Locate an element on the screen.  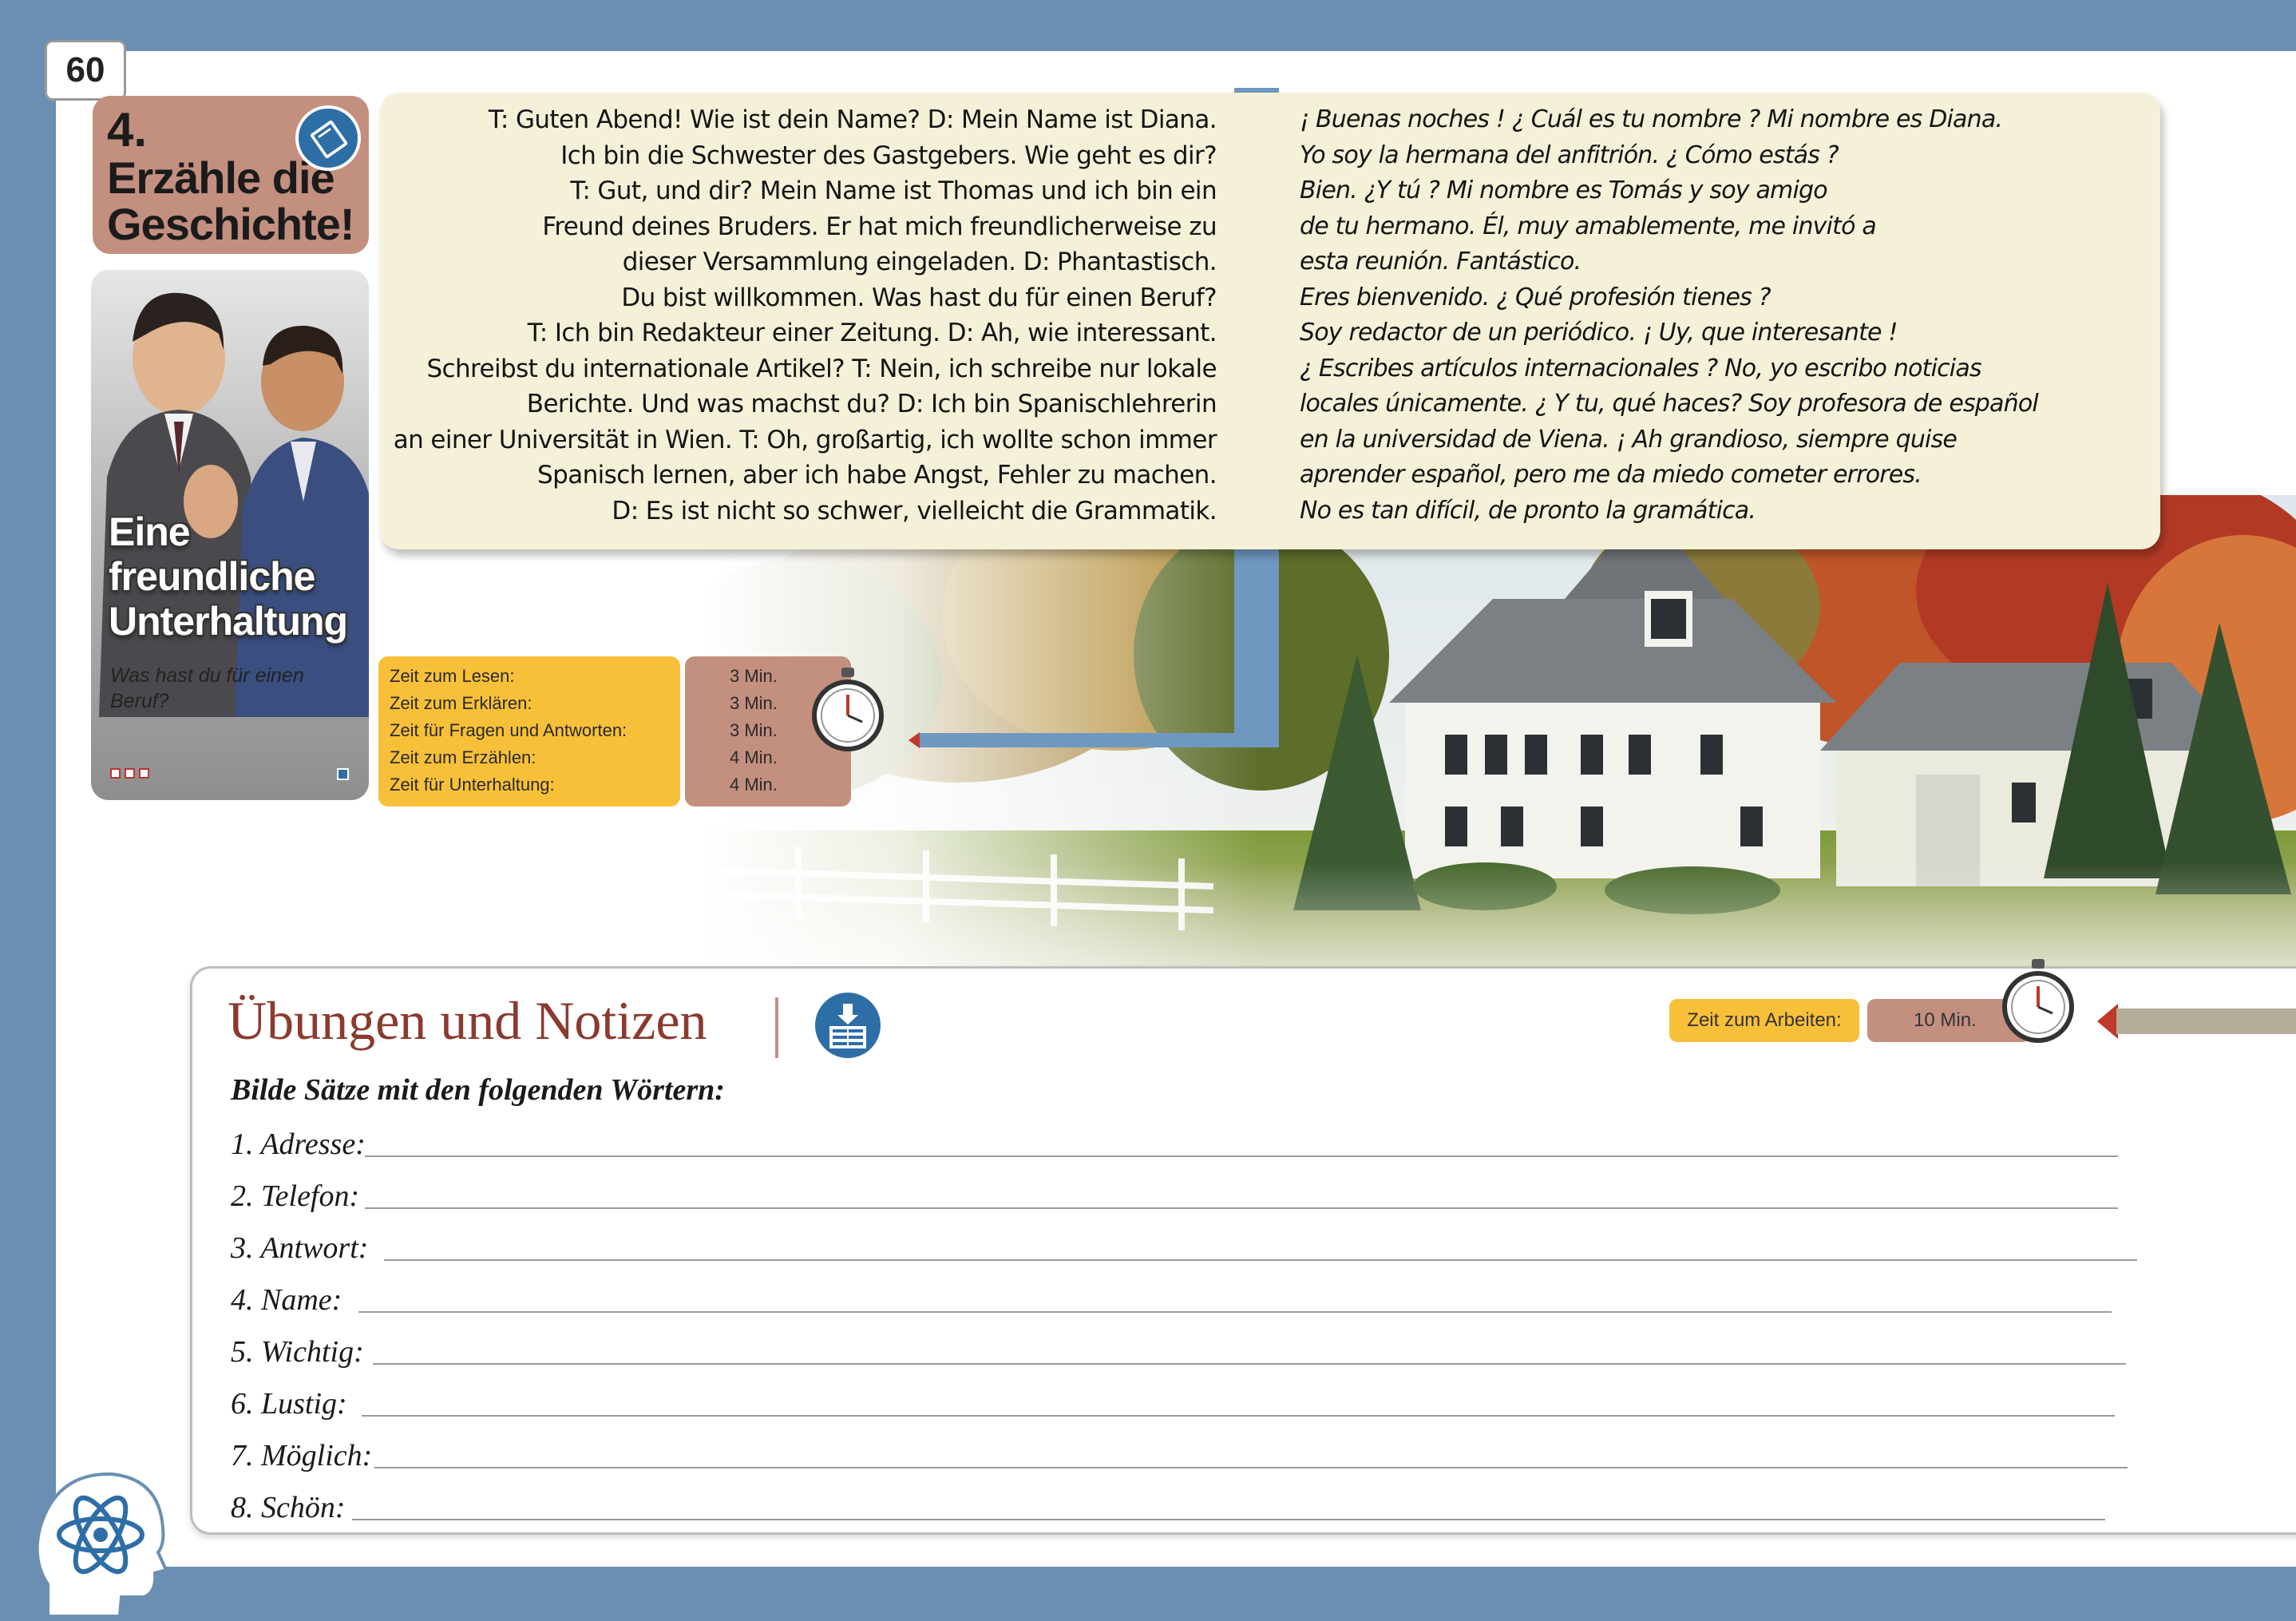
exercise-instruction: Bilde Sätze mit den folgenden Wörtern: is located at coordinates (478, 1090).